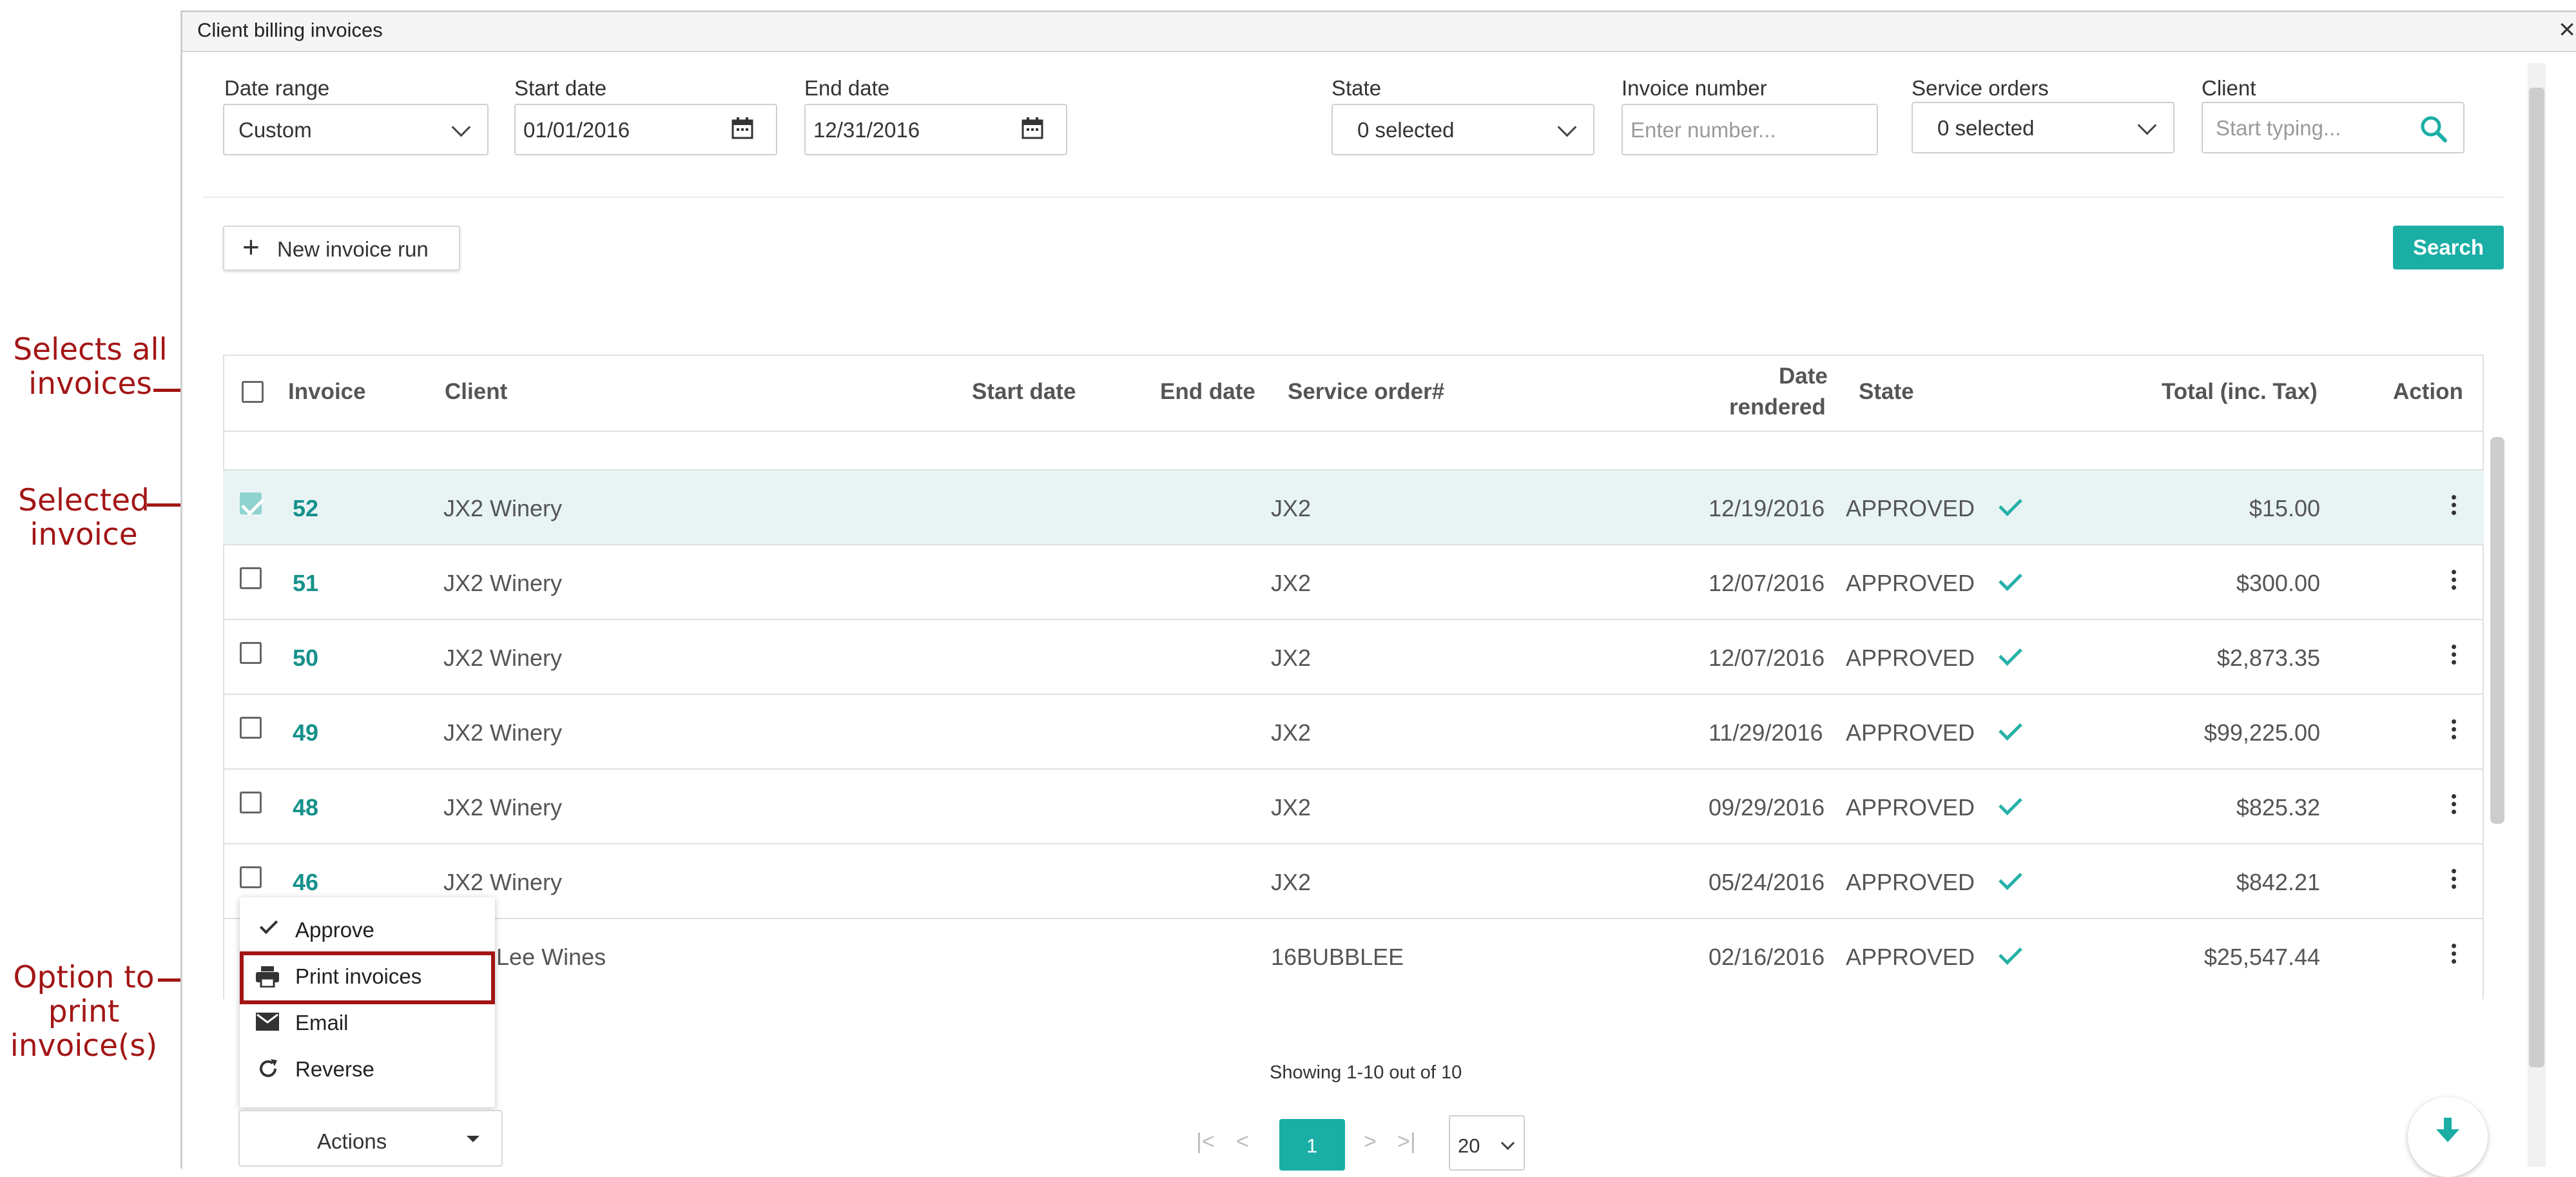  I want to click on header-state: State, so click(1886, 392).